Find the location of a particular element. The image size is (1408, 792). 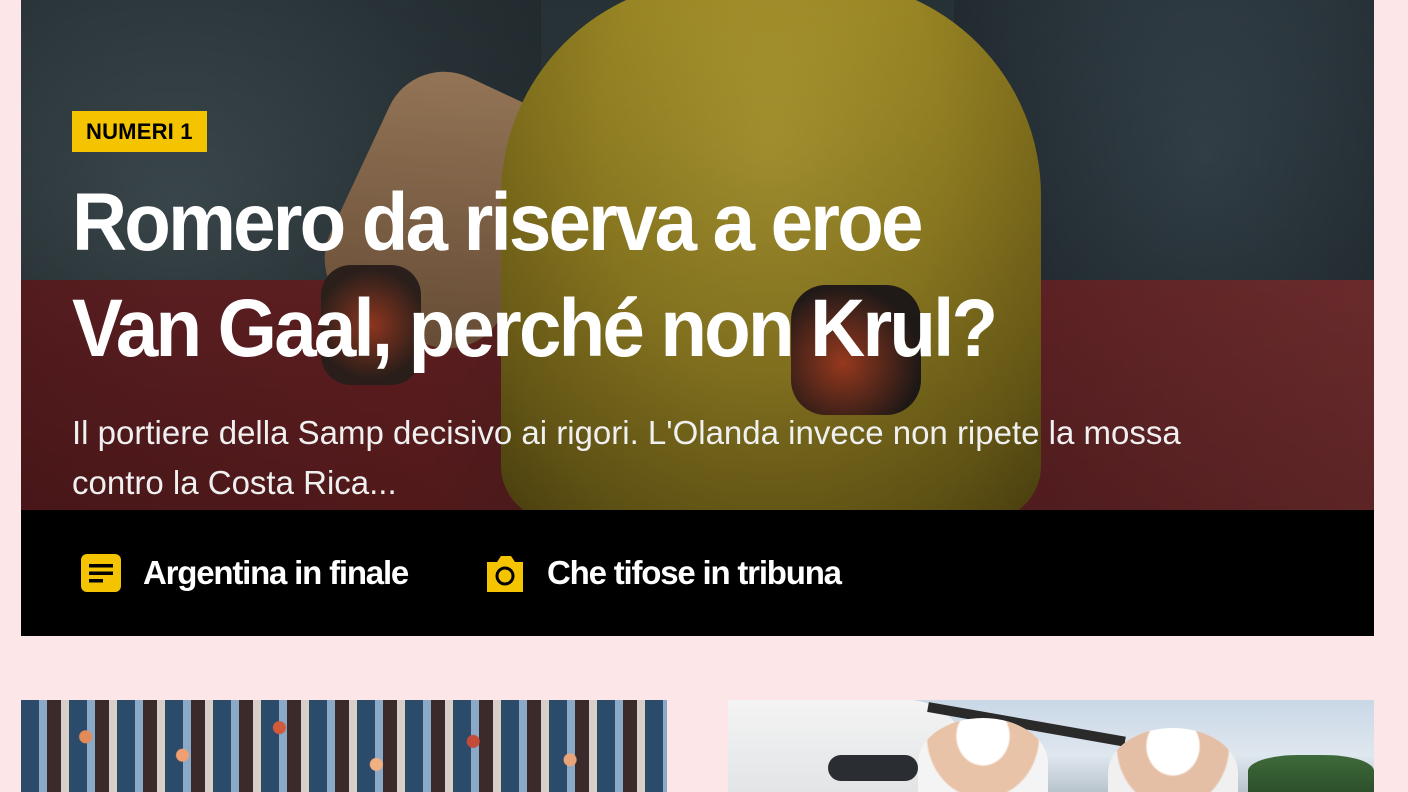

headline-line-1: Romero da riserva a eroe is located at coordinates (497, 222).